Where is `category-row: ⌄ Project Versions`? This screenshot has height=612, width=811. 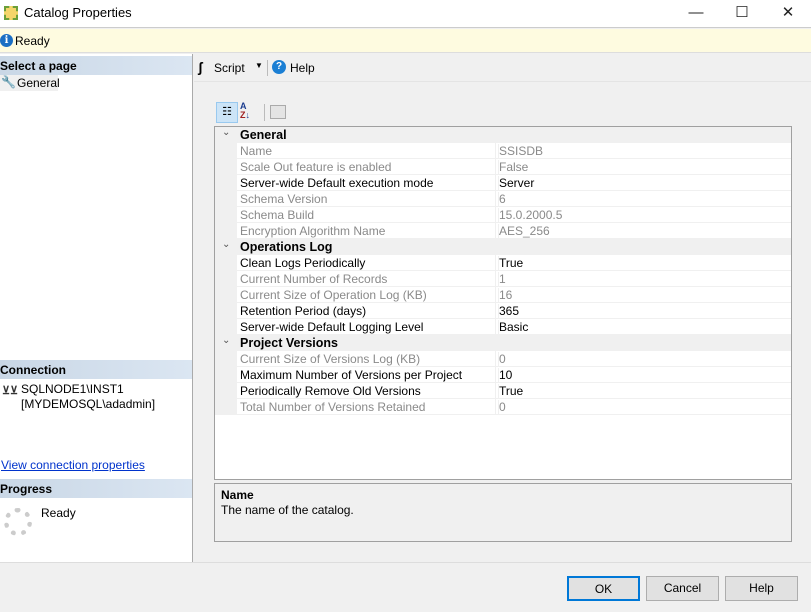
category-row: ⌄ Project Versions is located at coordinates (503, 343).